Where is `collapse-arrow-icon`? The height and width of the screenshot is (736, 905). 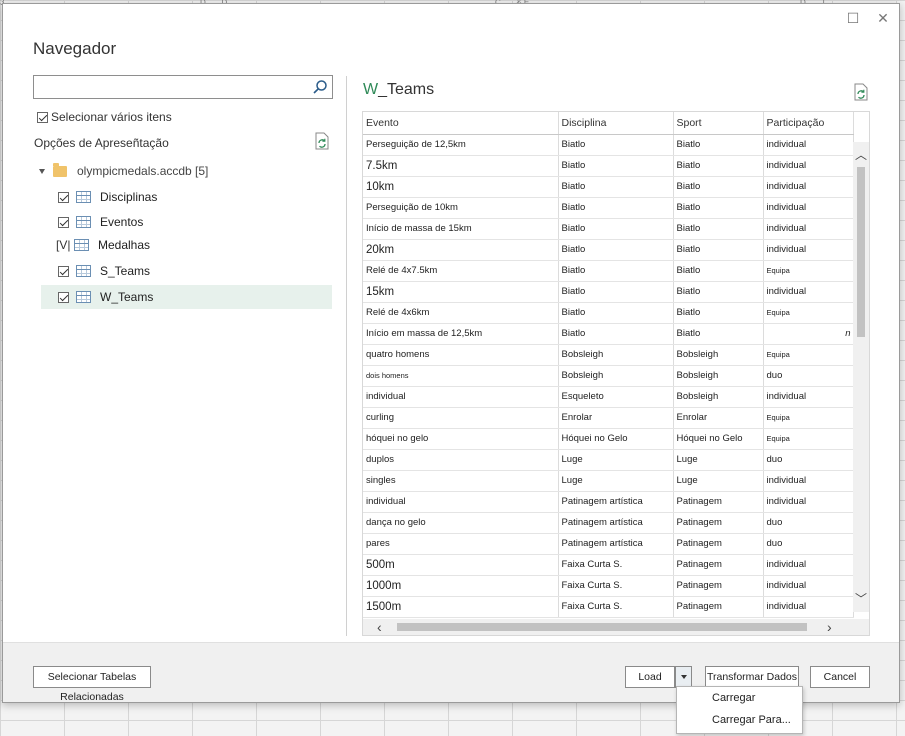 collapse-arrow-icon is located at coordinates (42, 171).